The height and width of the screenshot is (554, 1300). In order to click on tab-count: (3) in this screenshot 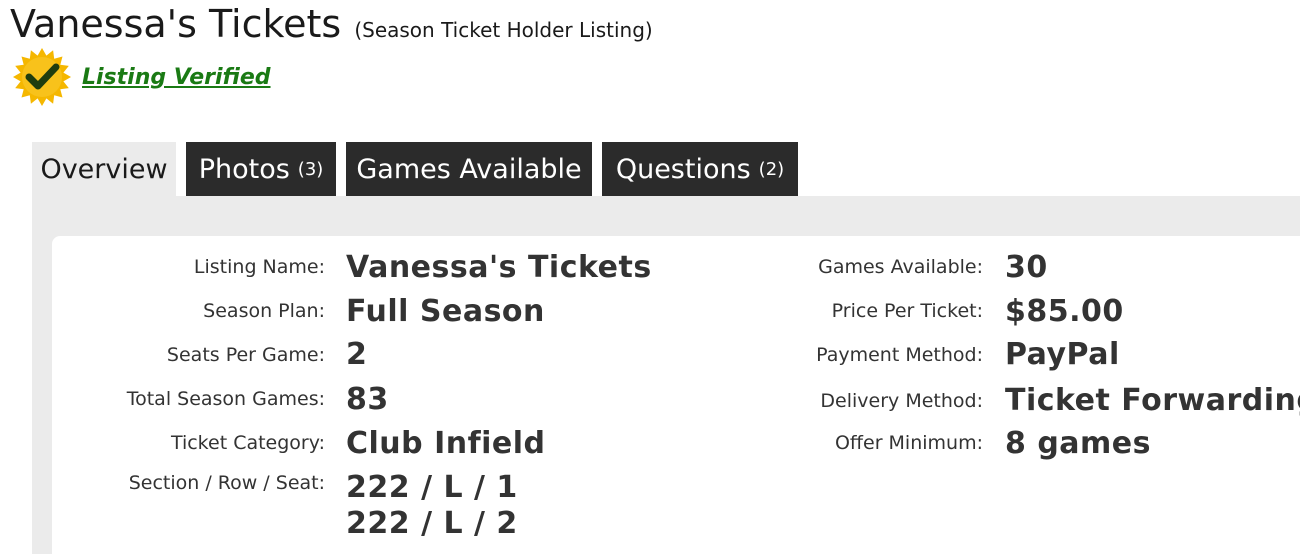, I will do `click(310, 169)`.